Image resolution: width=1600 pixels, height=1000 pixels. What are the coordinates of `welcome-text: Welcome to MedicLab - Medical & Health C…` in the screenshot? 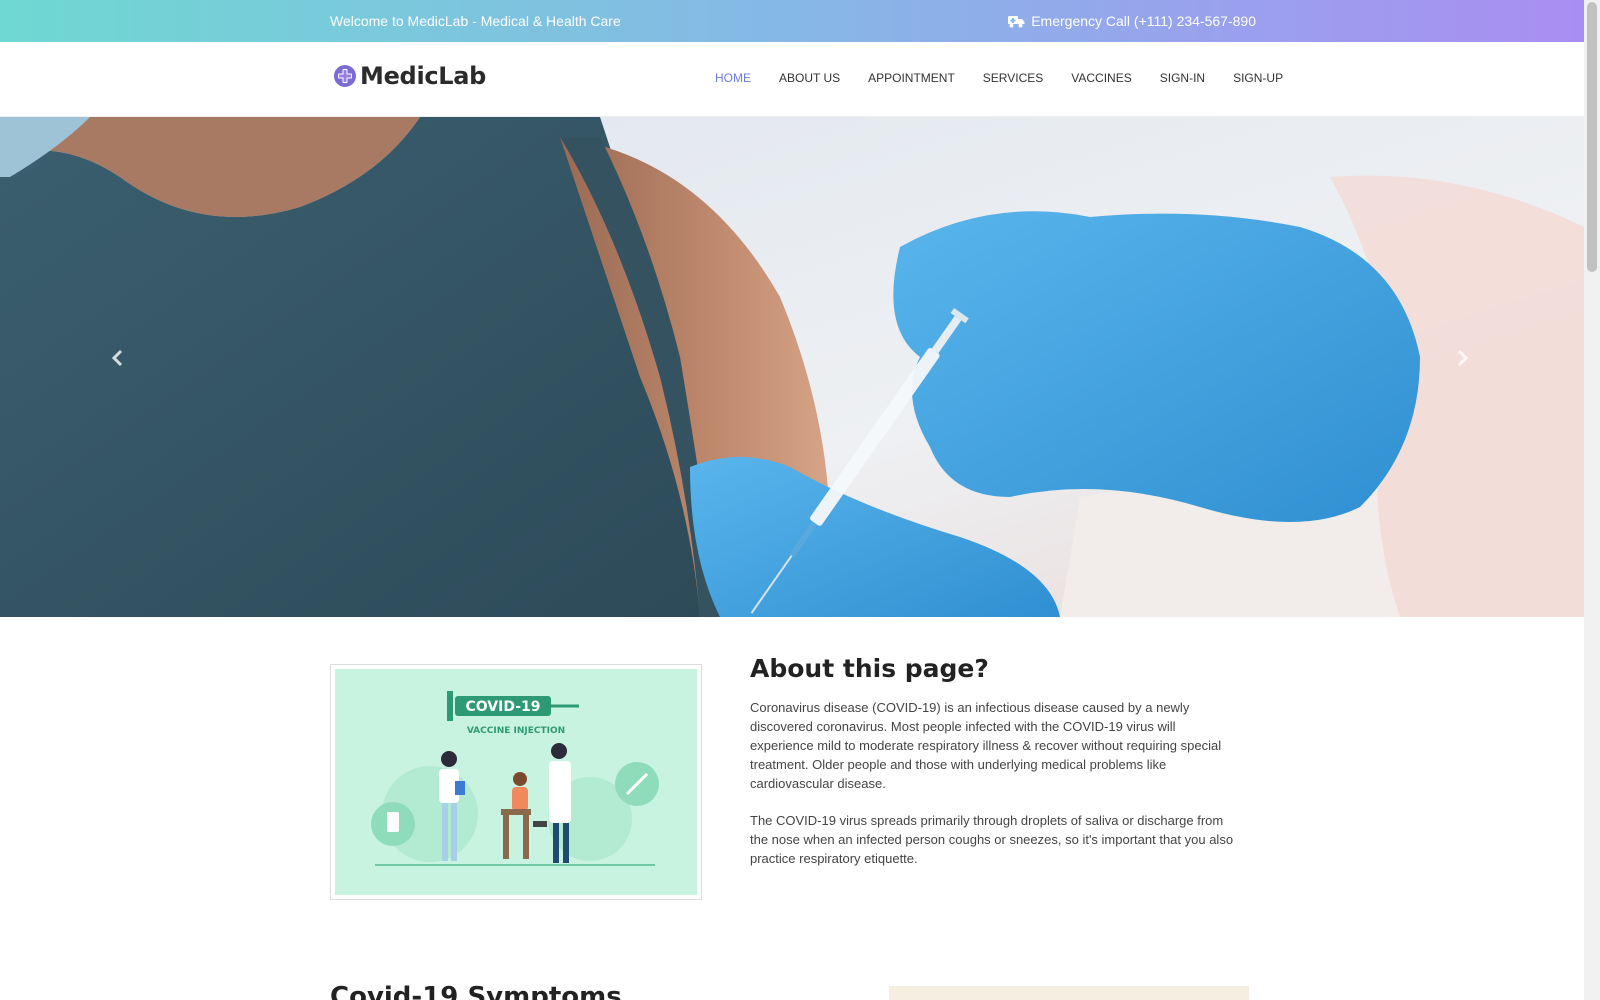 It's located at (475, 21).